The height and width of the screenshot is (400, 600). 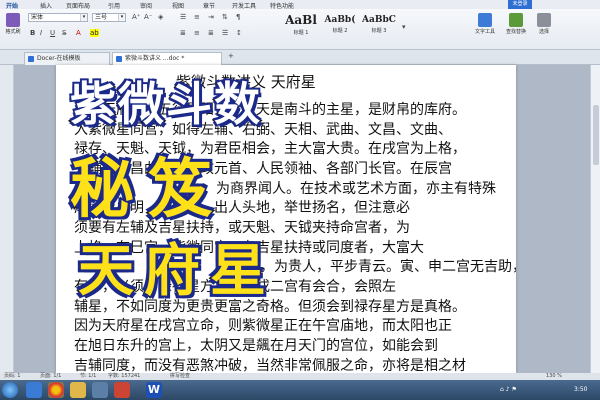 What do you see at coordinates (516, 20) in the screenshot?
I see `search-icon` at bounding box center [516, 20].